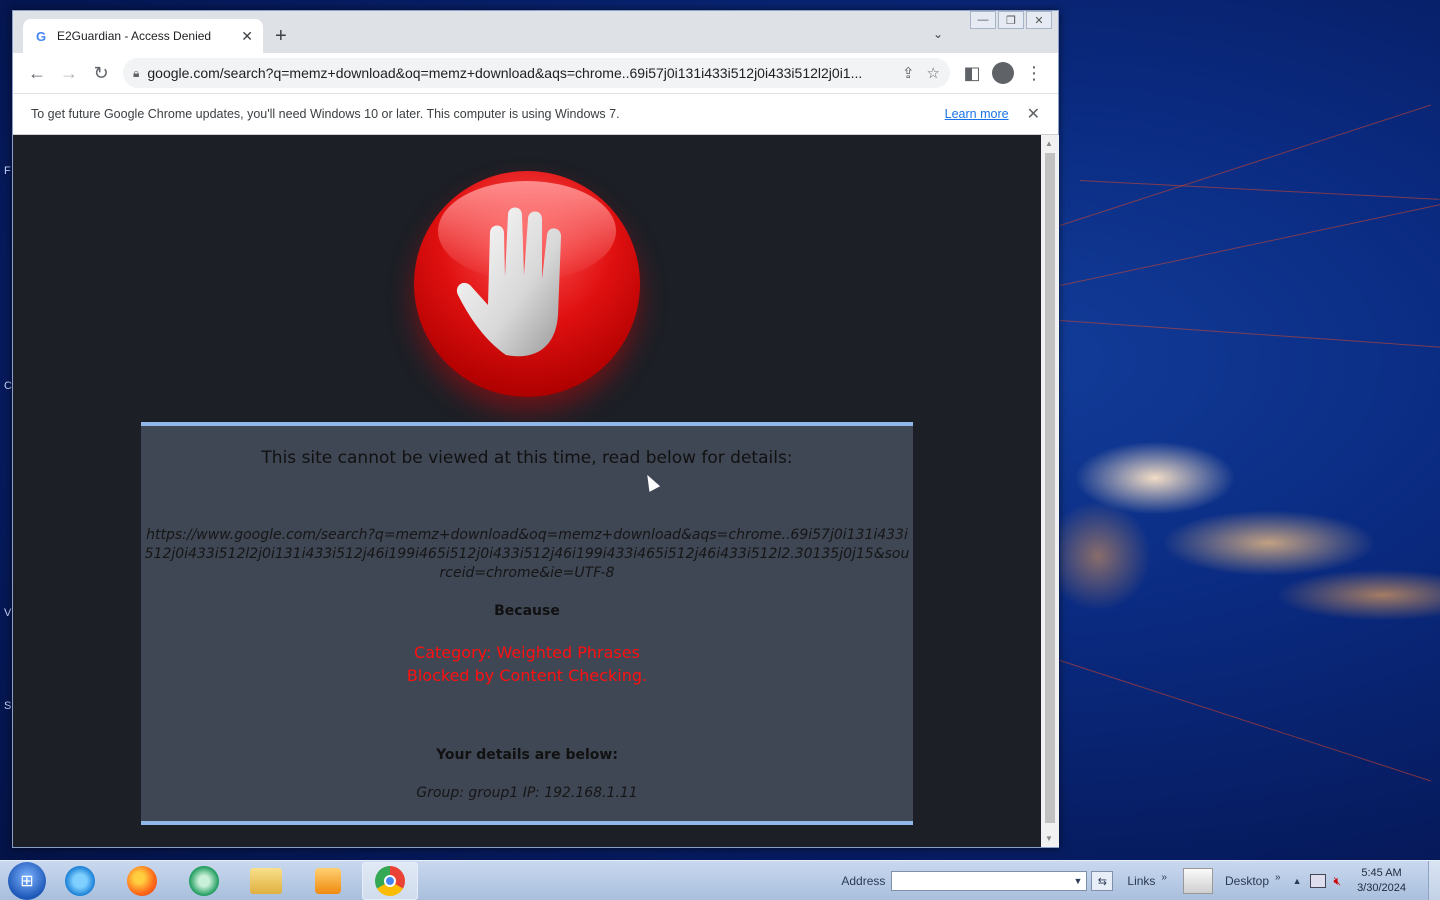 The width and height of the screenshot is (1440, 900). Describe the element at coordinates (1141, 881) in the screenshot. I see `links-toolbar-label: Links` at that location.